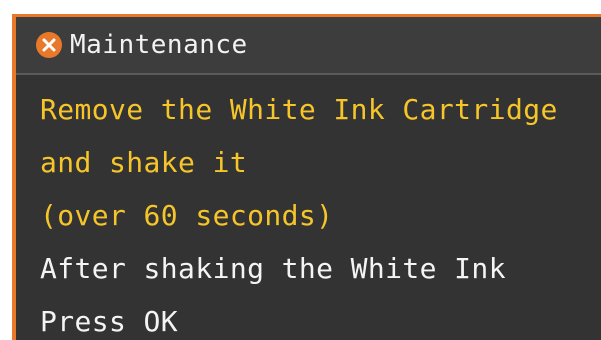 This screenshot has height=340, width=601. What do you see at coordinates (144, 162) in the screenshot?
I see `message-line-shake: and shake it` at bounding box center [144, 162].